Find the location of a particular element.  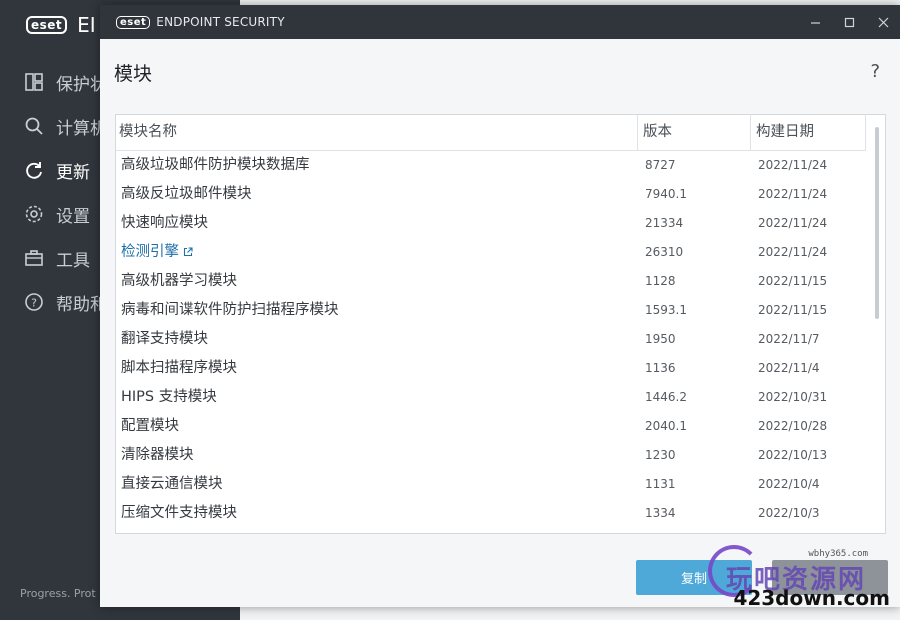

table-row: 检测引擎 26310 2022/11/24 is located at coordinates (491, 252).